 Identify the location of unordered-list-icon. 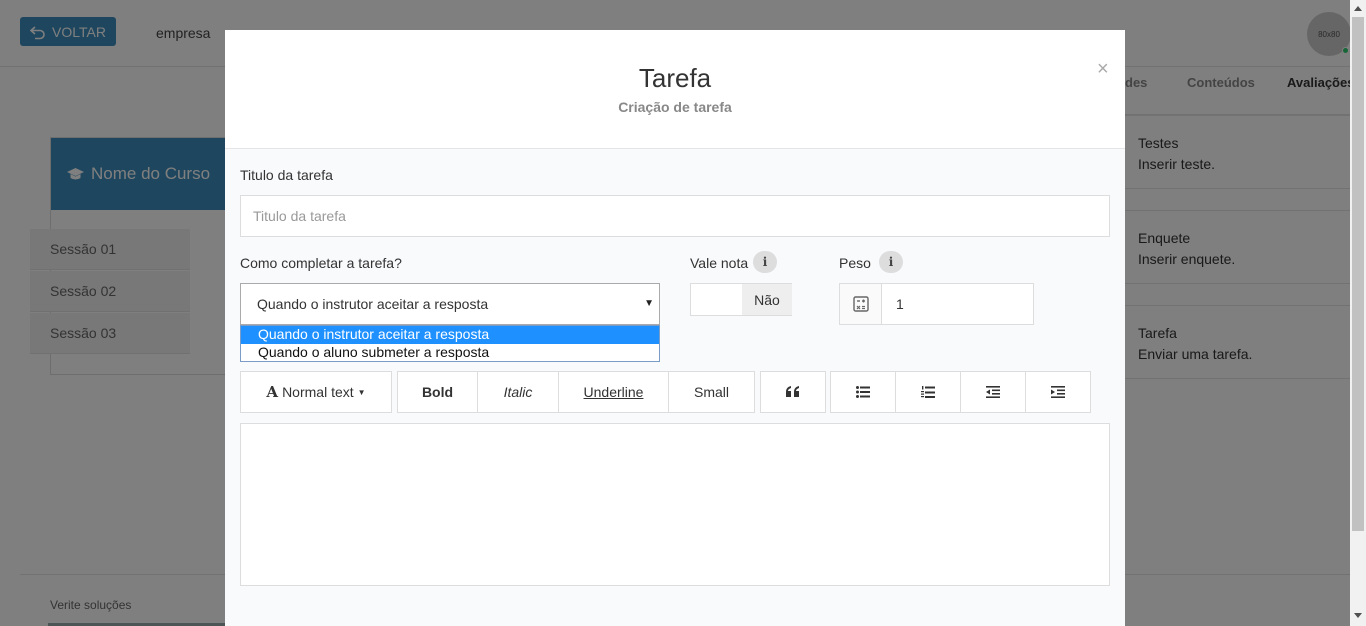
(863, 392).